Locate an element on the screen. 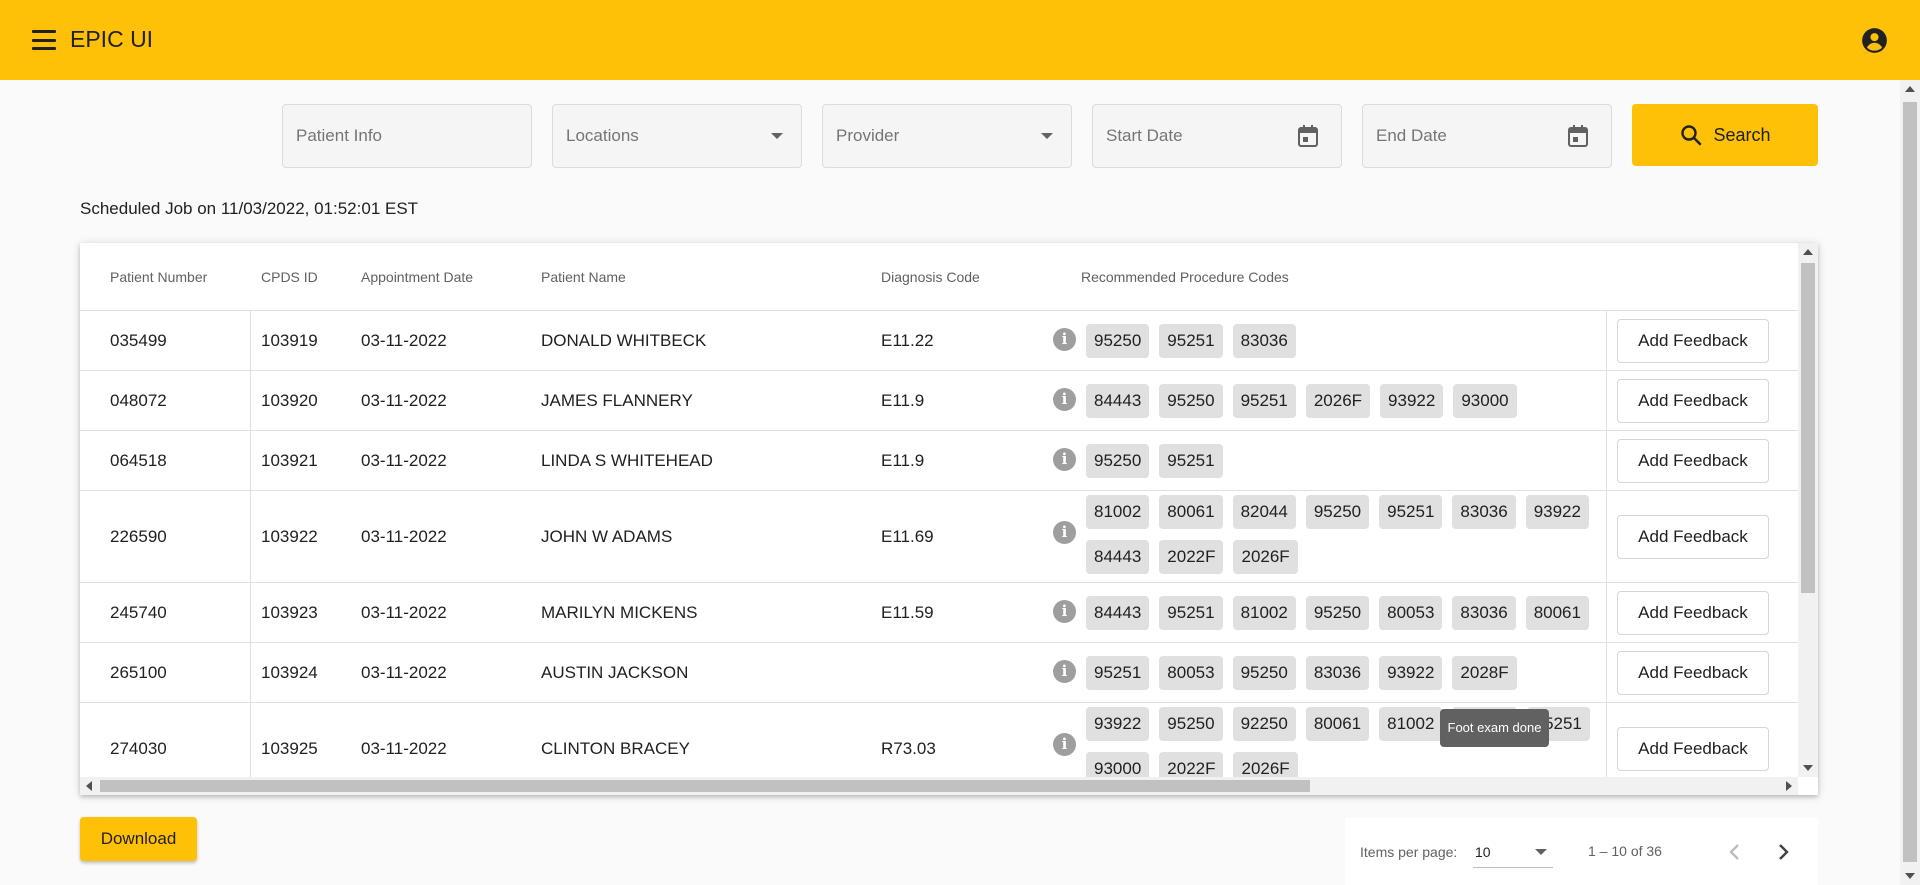  end-date-input: End Date is located at coordinates (1487, 136).